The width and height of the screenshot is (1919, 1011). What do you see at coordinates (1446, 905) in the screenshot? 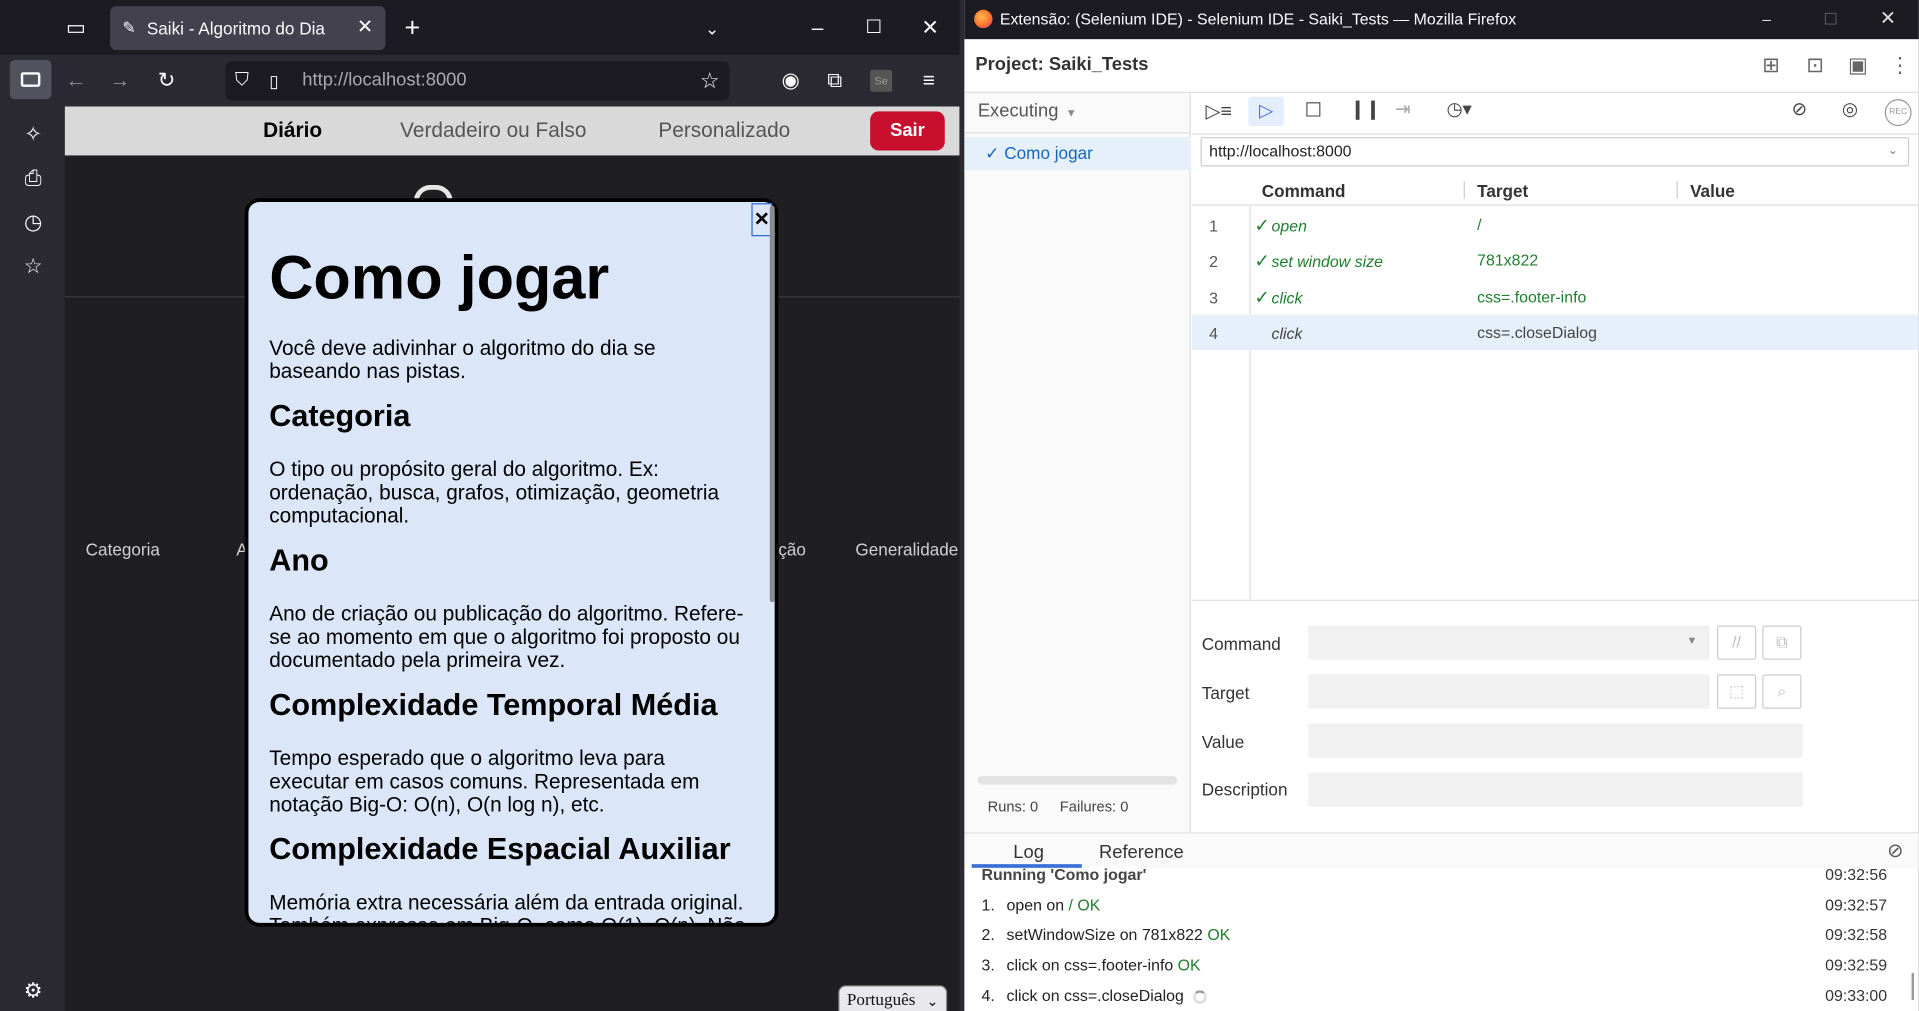
I see `log-entry: 1. open on / OK 09:32:57` at bounding box center [1446, 905].